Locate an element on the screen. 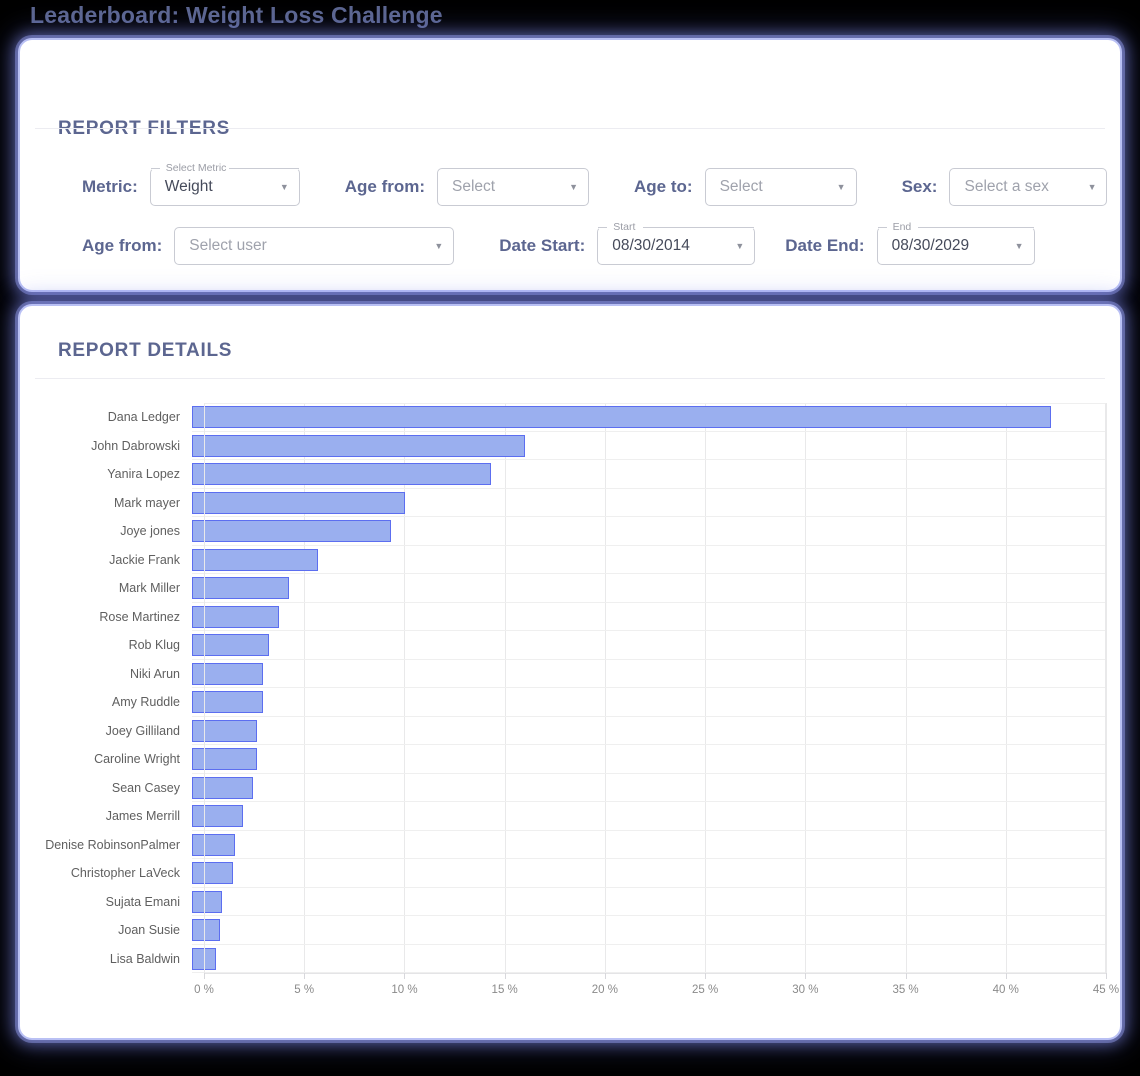 The height and width of the screenshot is (1076, 1140). age-to-select: Select ▼ is located at coordinates (780, 187).